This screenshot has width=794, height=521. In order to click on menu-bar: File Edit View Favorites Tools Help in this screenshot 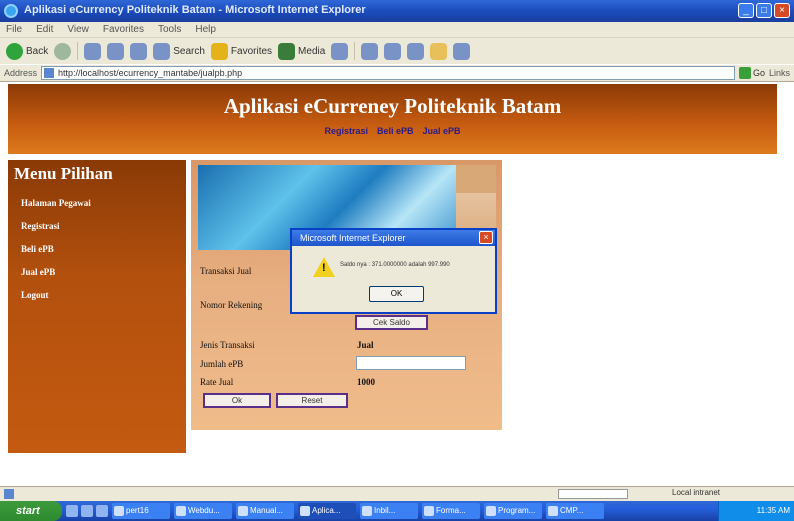, I will do `click(397, 30)`.